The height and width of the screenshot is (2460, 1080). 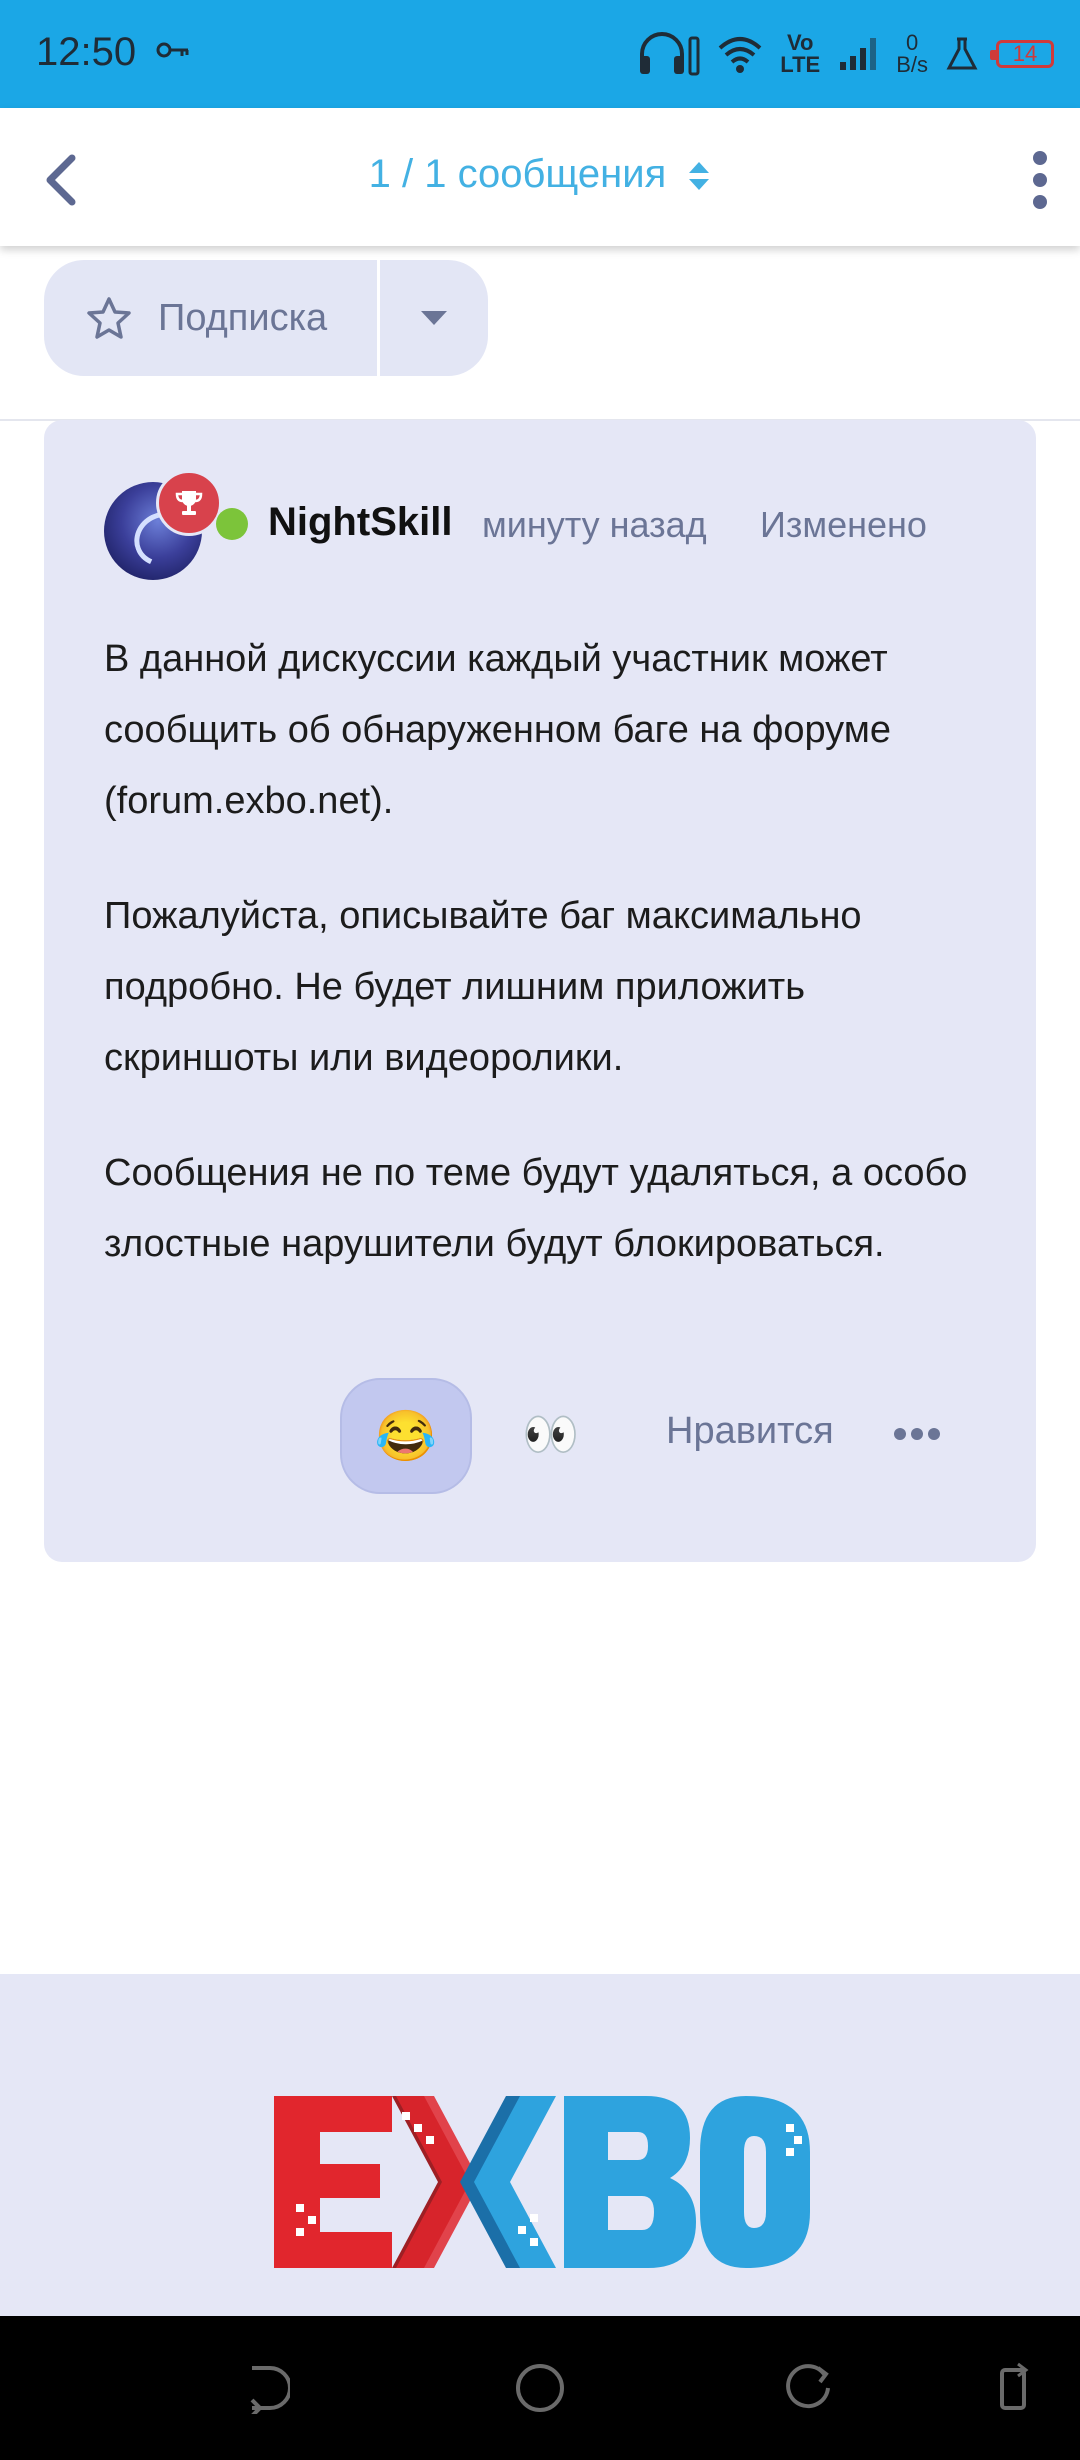 What do you see at coordinates (86, 52) in the screenshot?
I see `status-time: 12:50` at bounding box center [86, 52].